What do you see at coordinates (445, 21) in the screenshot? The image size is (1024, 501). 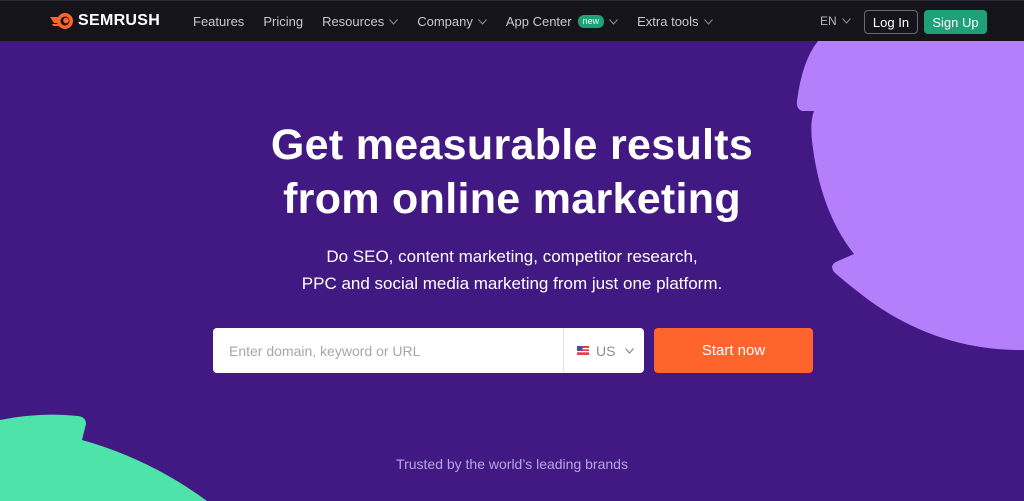 I see `nav-company-label: Company` at bounding box center [445, 21].